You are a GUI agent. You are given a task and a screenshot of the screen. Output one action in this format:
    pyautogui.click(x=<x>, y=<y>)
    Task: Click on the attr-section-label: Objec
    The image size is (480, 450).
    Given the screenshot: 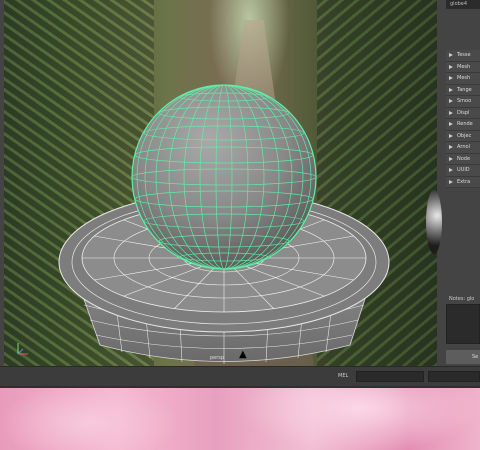 What is the action you would take?
    pyautogui.click(x=464, y=135)
    